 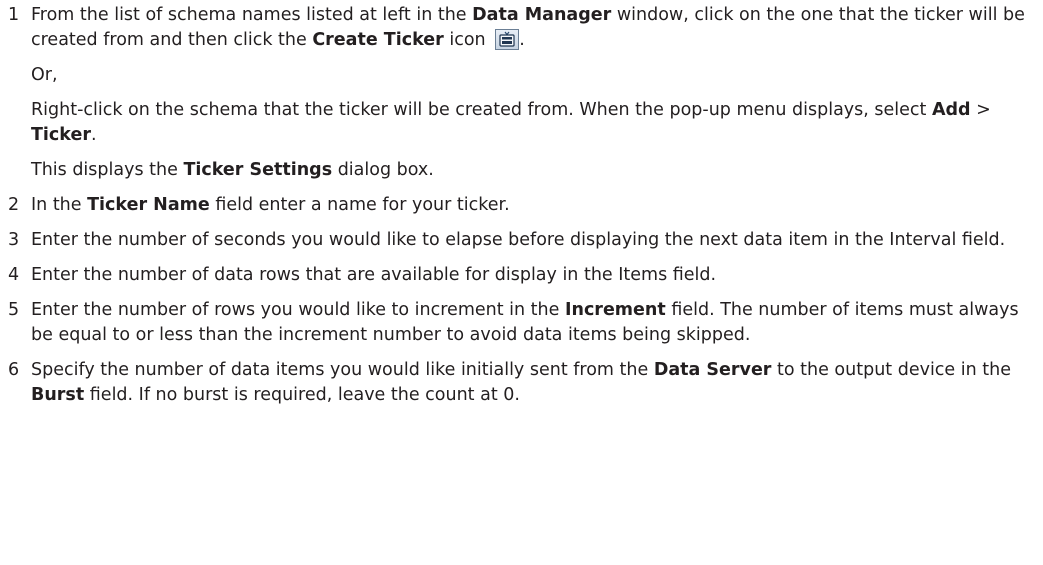 What do you see at coordinates (467, 40) in the screenshot?
I see `text-run: icon` at bounding box center [467, 40].